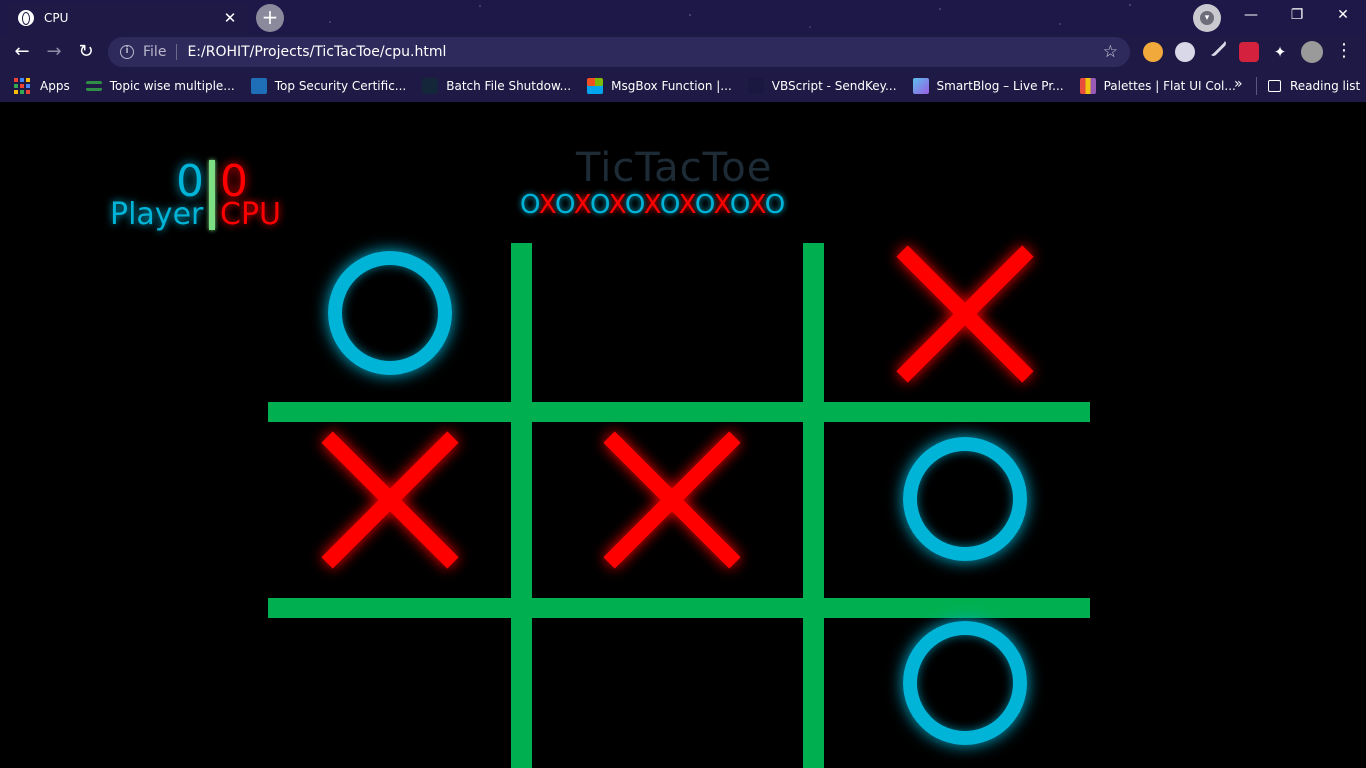  What do you see at coordinates (1312, 52) in the screenshot?
I see `avatar` at bounding box center [1312, 52].